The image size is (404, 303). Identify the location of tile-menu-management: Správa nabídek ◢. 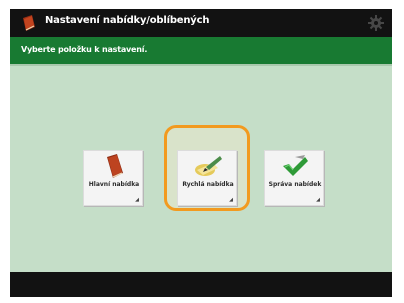
(294, 178).